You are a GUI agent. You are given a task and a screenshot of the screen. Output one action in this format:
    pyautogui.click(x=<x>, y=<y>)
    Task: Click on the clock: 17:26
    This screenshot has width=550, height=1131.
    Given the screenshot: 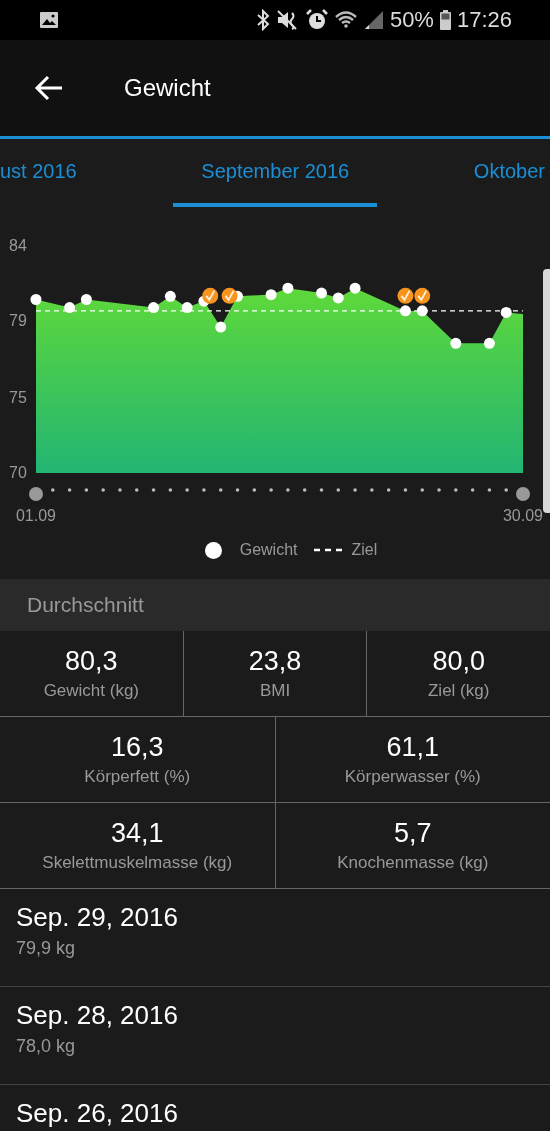 What is the action you would take?
    pyautogui.click(x=484, y=20)
    